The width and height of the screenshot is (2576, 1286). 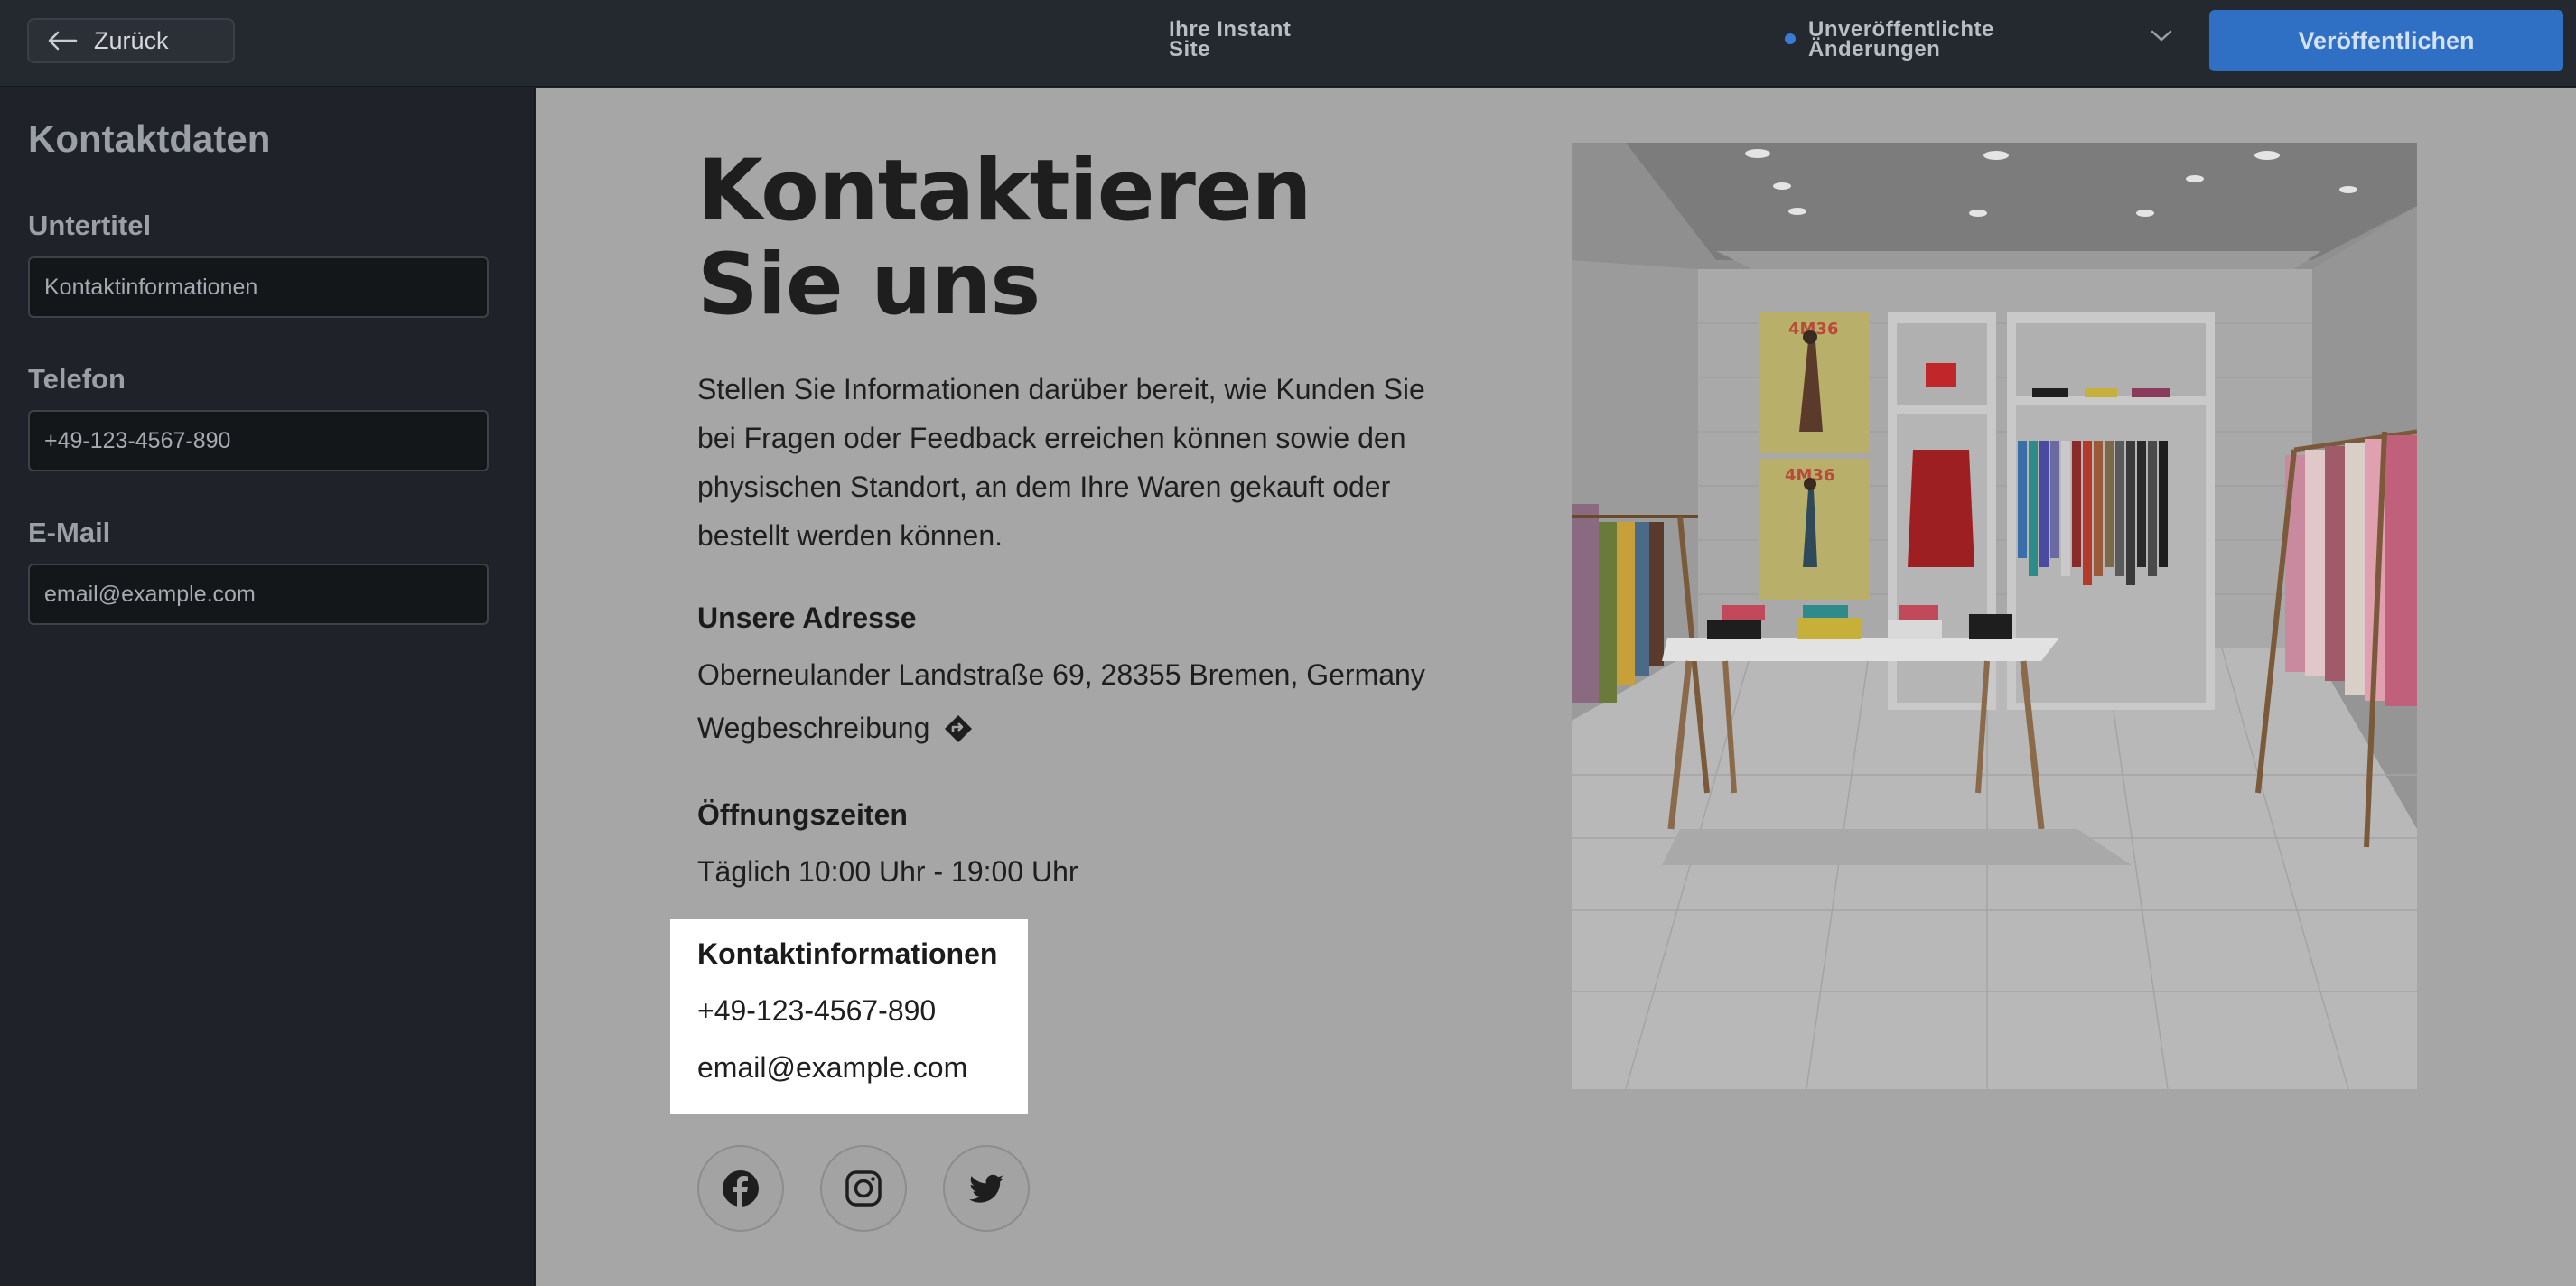 What do you see at coordinates (90, 225) in the screenshot?
I see `subtitle-label: Untertitel` at bounding box center [90, 225].